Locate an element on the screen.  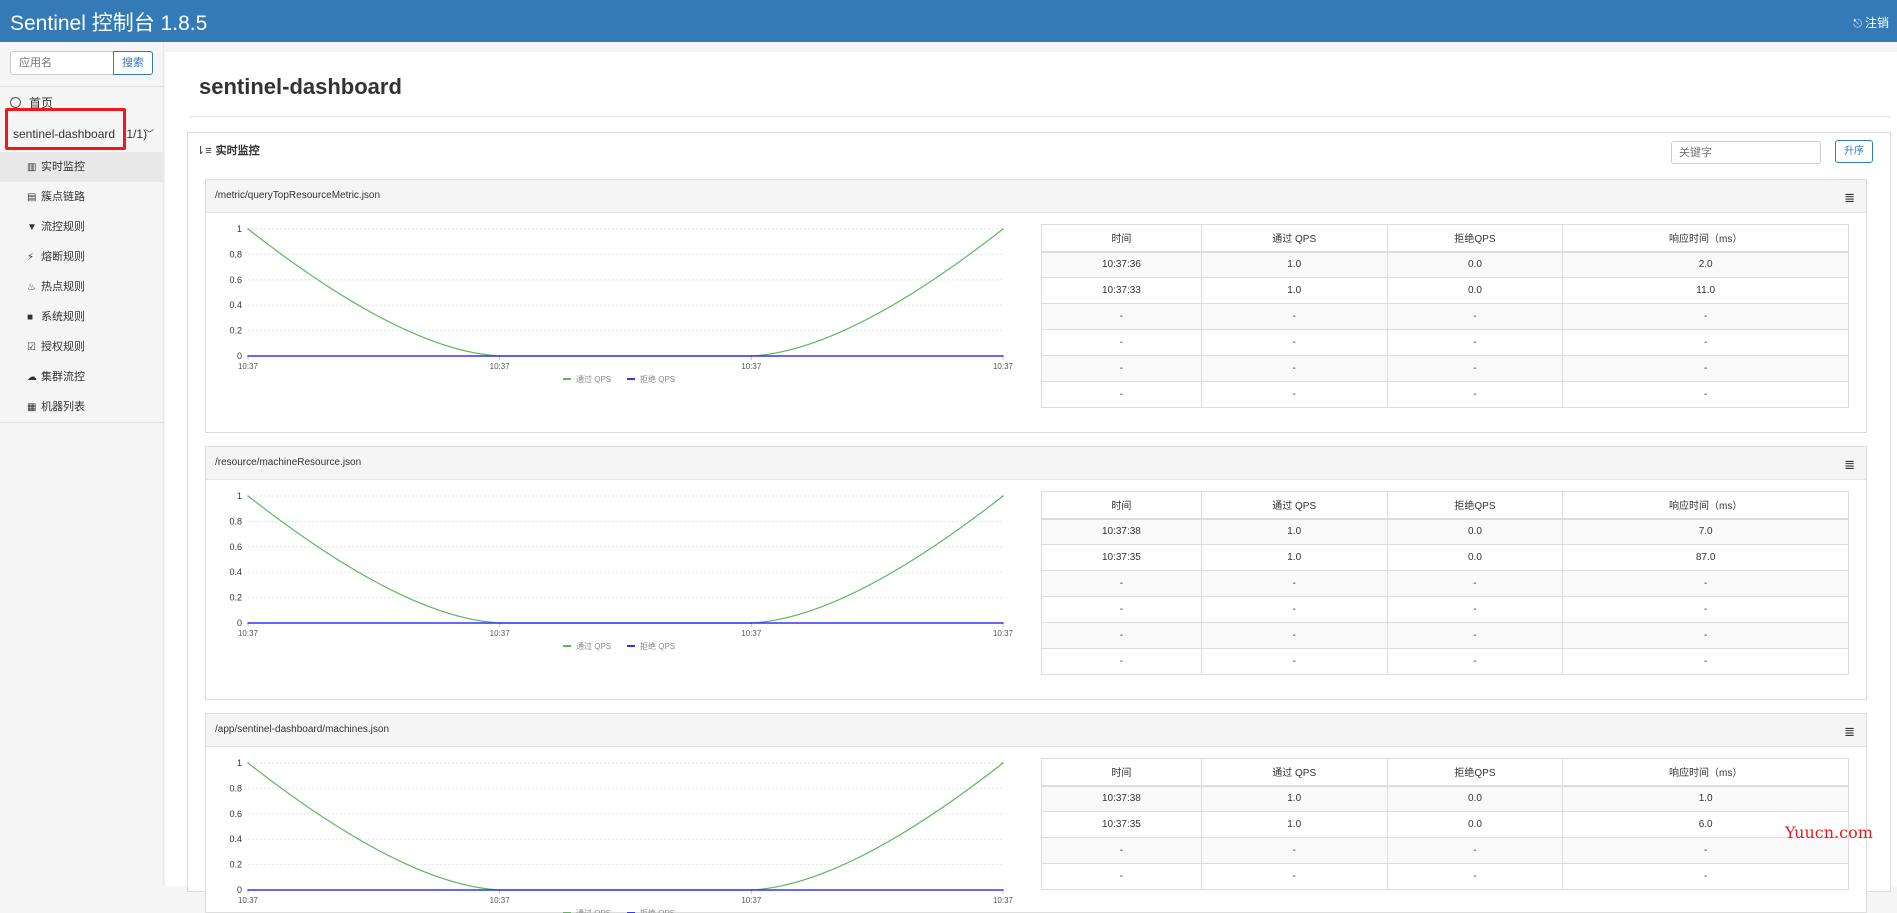
resource-name: /resource/machineResource.json is located at coordinates (288, 462).